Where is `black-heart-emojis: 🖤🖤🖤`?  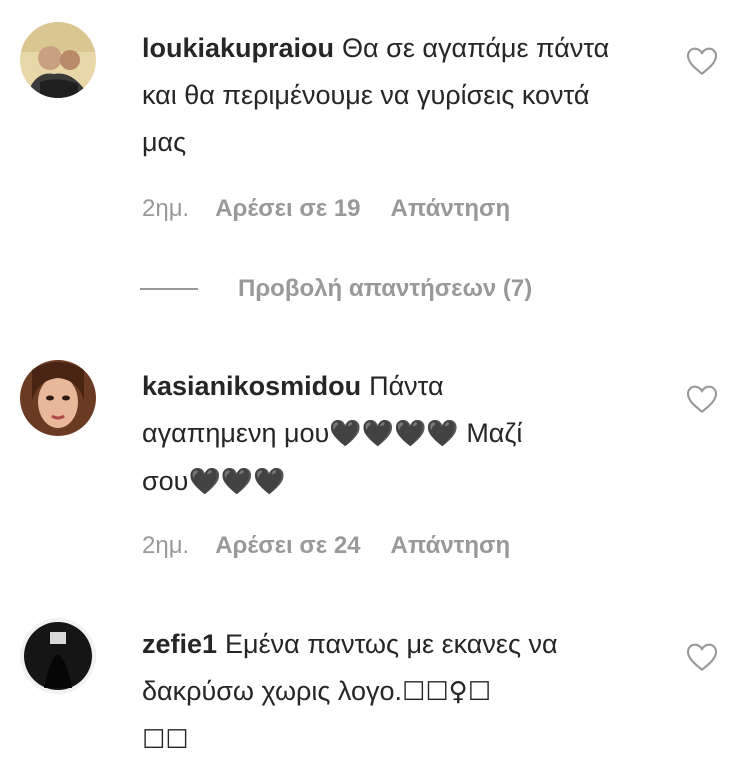
black-heart-emojis: 🖤🖤🖤 is located at coordinates (237, 482).